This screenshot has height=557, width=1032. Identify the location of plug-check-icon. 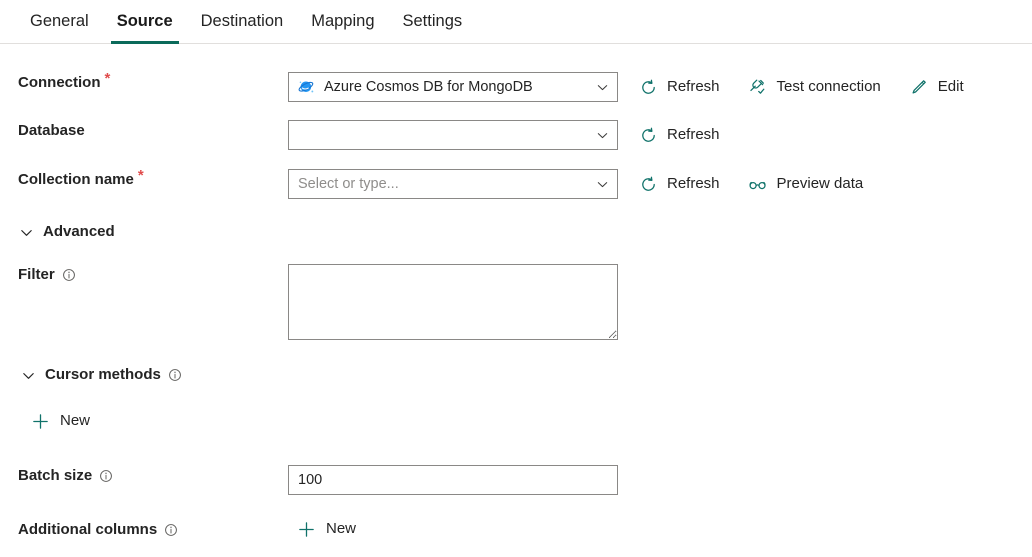
(758, 87).